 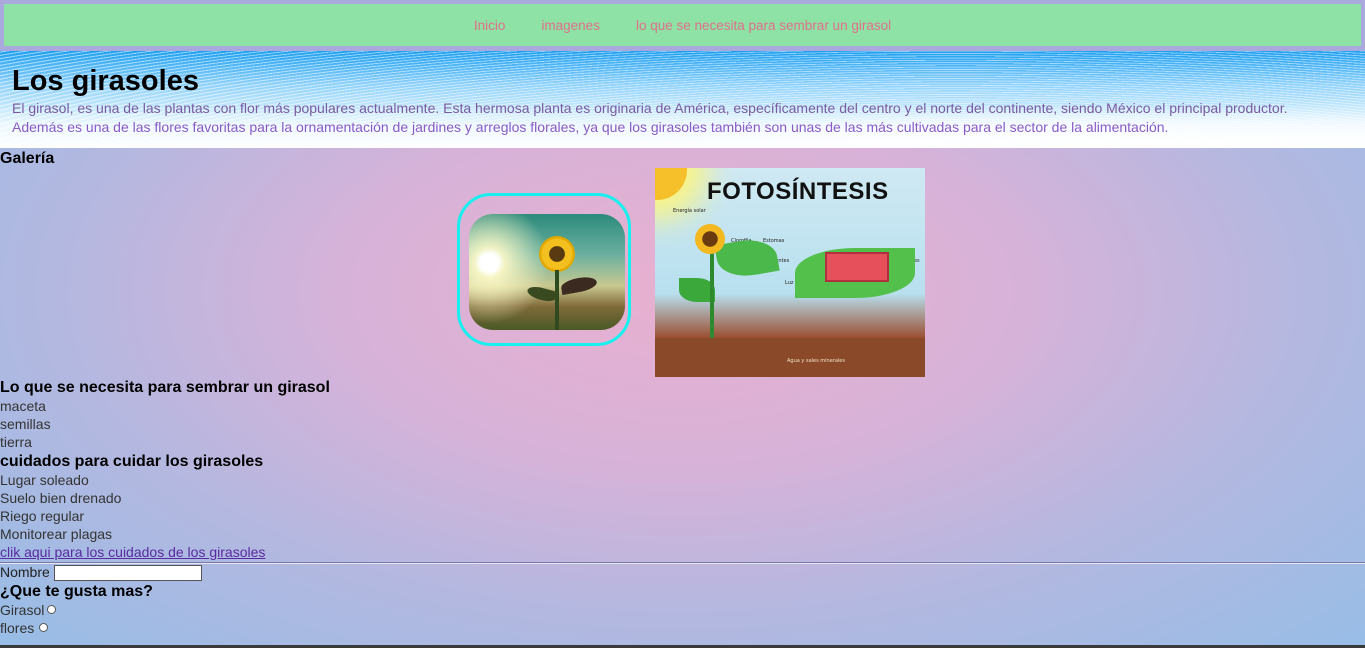 I want to click on diagram-label: Agua y sales minerales, so click(x=816, y=361).